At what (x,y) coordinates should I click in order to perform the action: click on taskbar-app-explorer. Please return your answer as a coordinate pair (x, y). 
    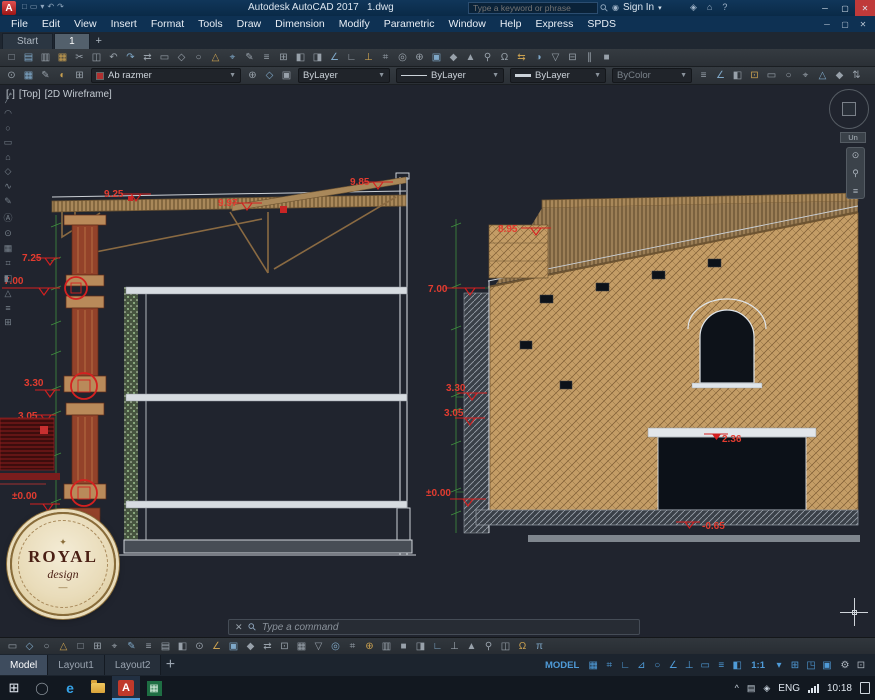
    Looking at the image, I should click on (98, 688).